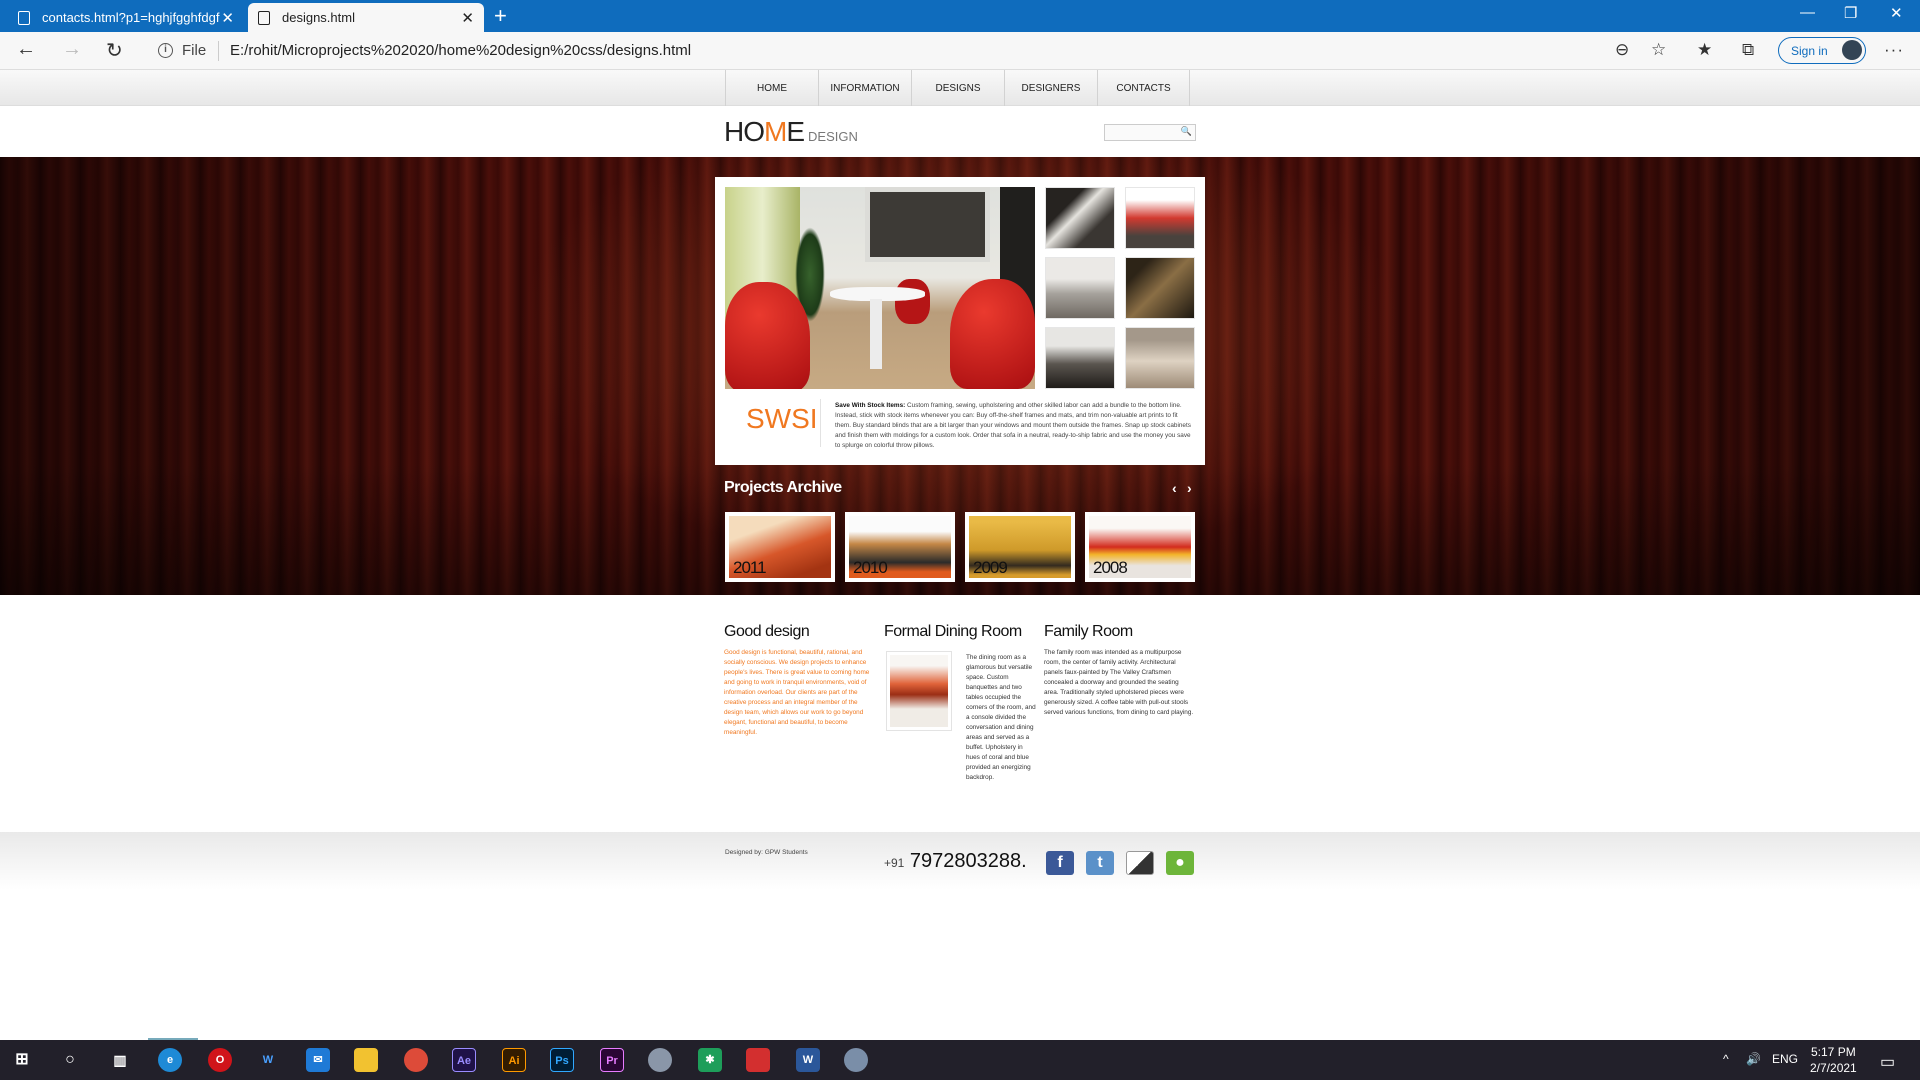 The height and width of the screenshot is (1080, 1920). I want to click on logo-e: E, so click(795, 131).